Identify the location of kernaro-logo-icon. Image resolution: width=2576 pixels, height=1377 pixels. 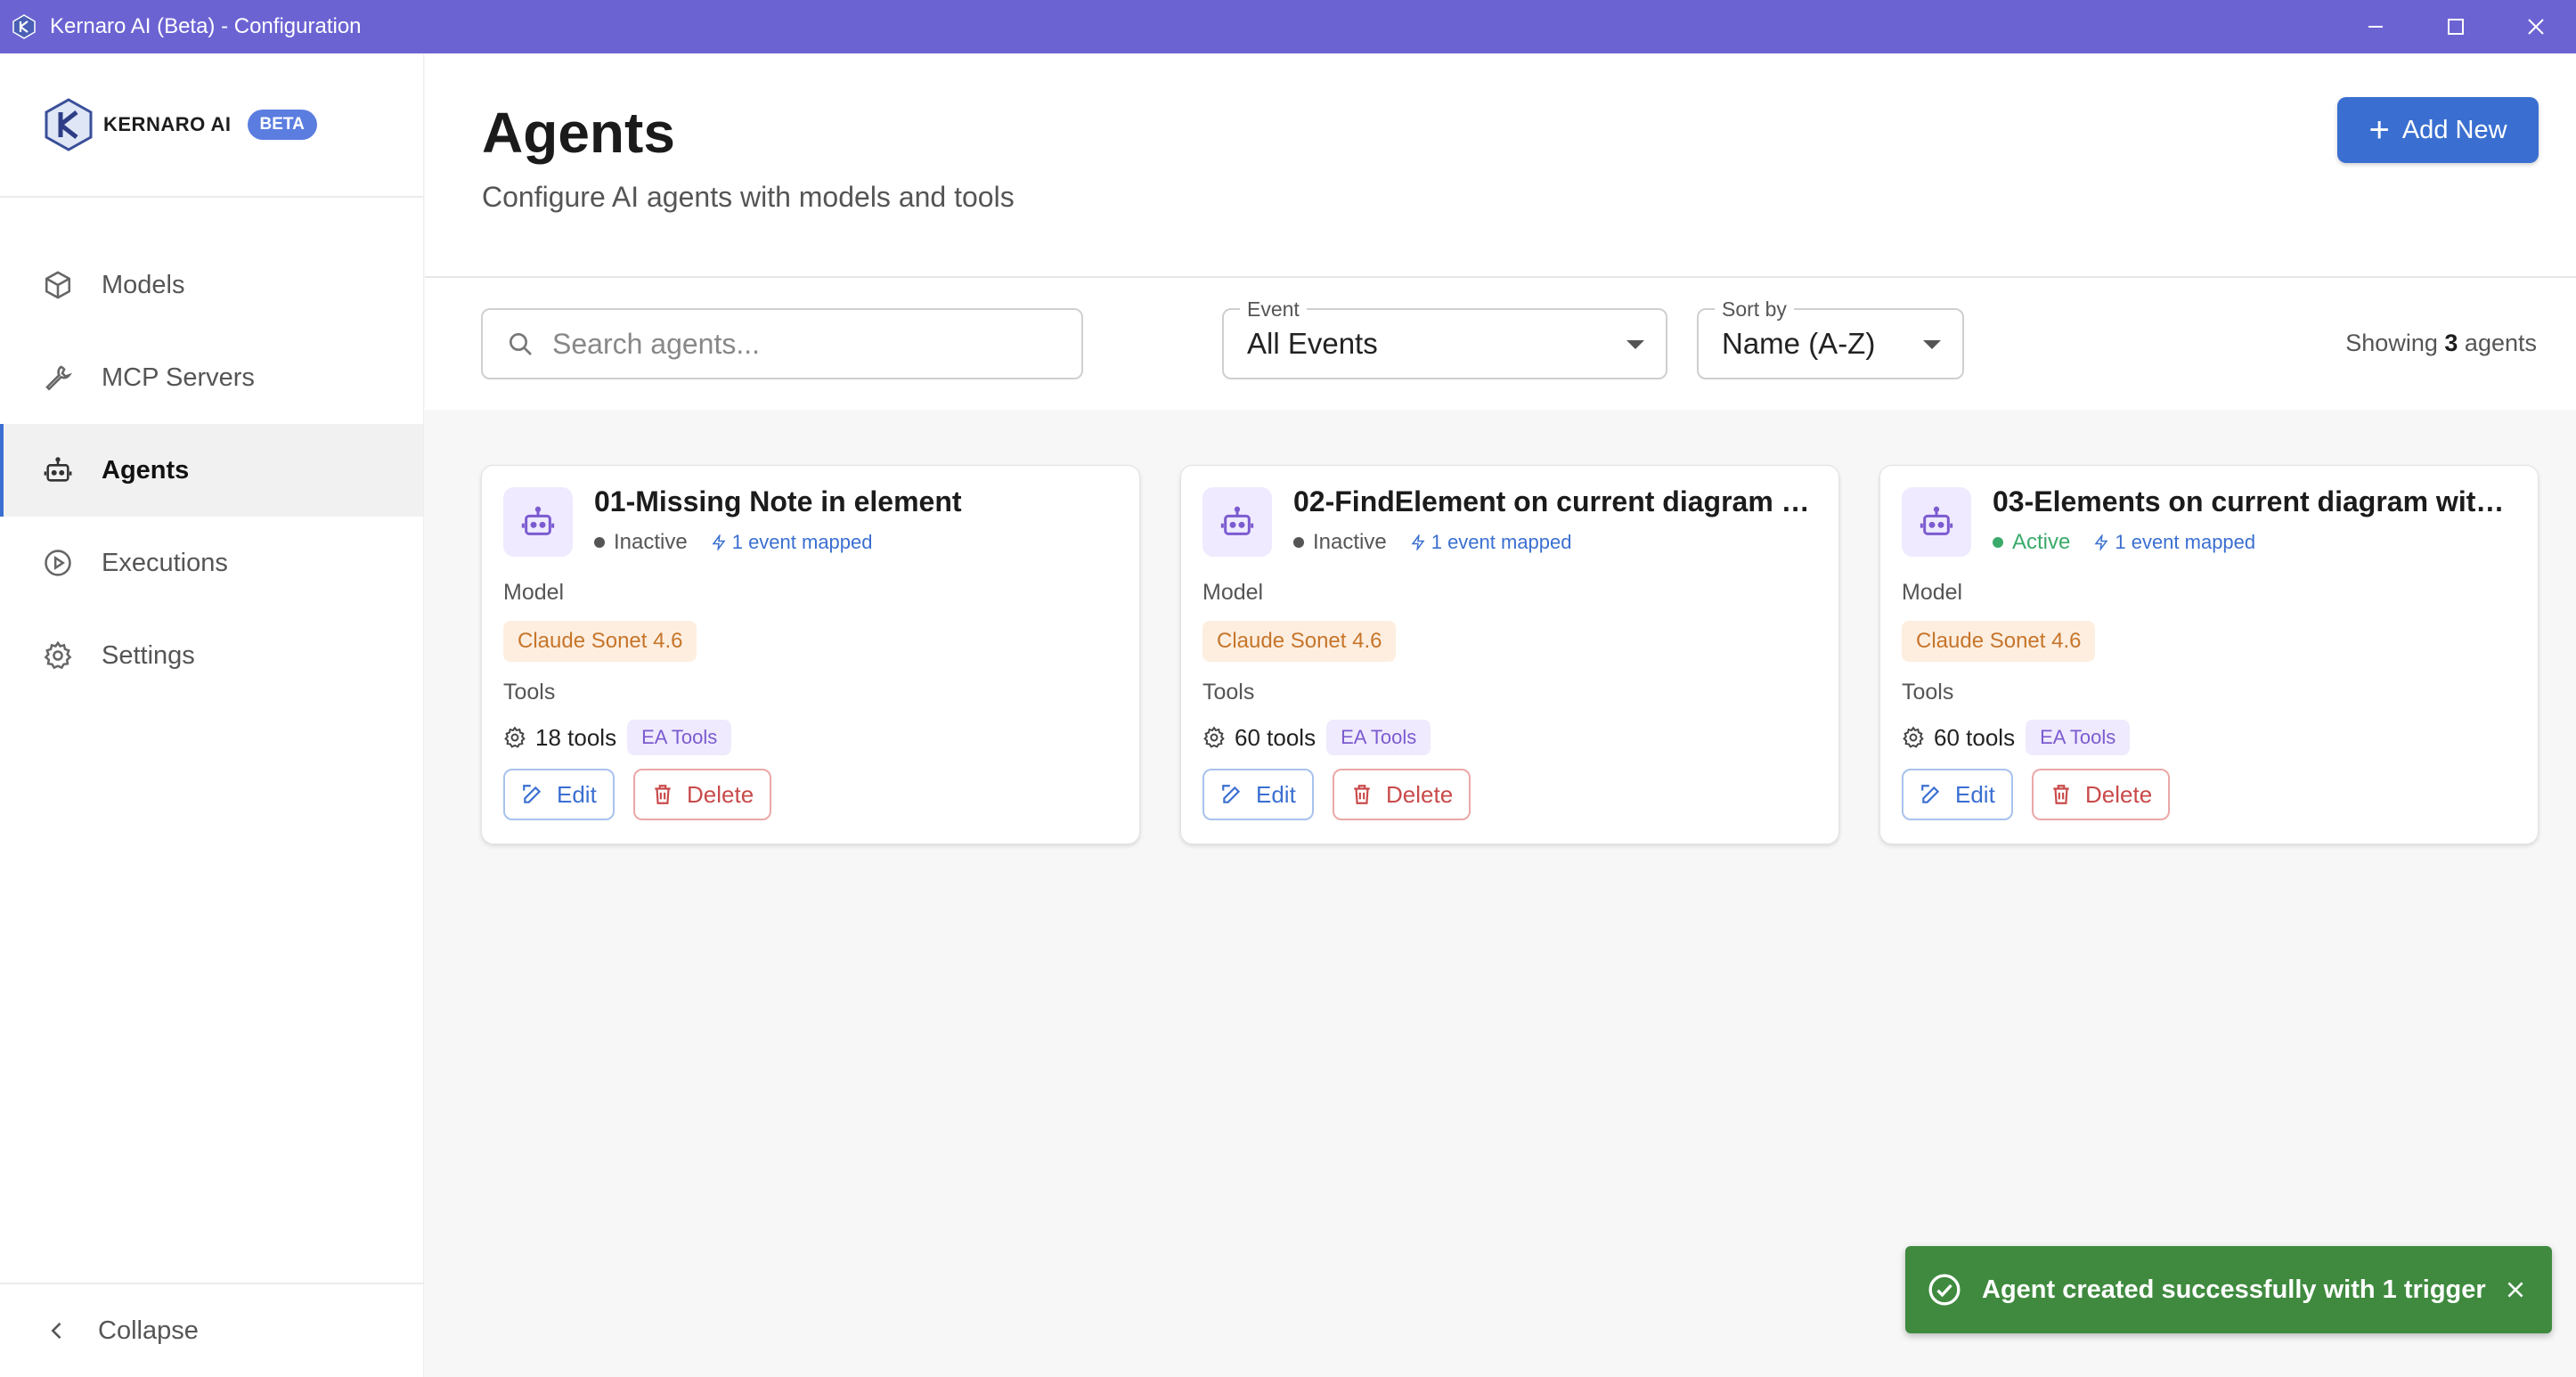
(69, 124).